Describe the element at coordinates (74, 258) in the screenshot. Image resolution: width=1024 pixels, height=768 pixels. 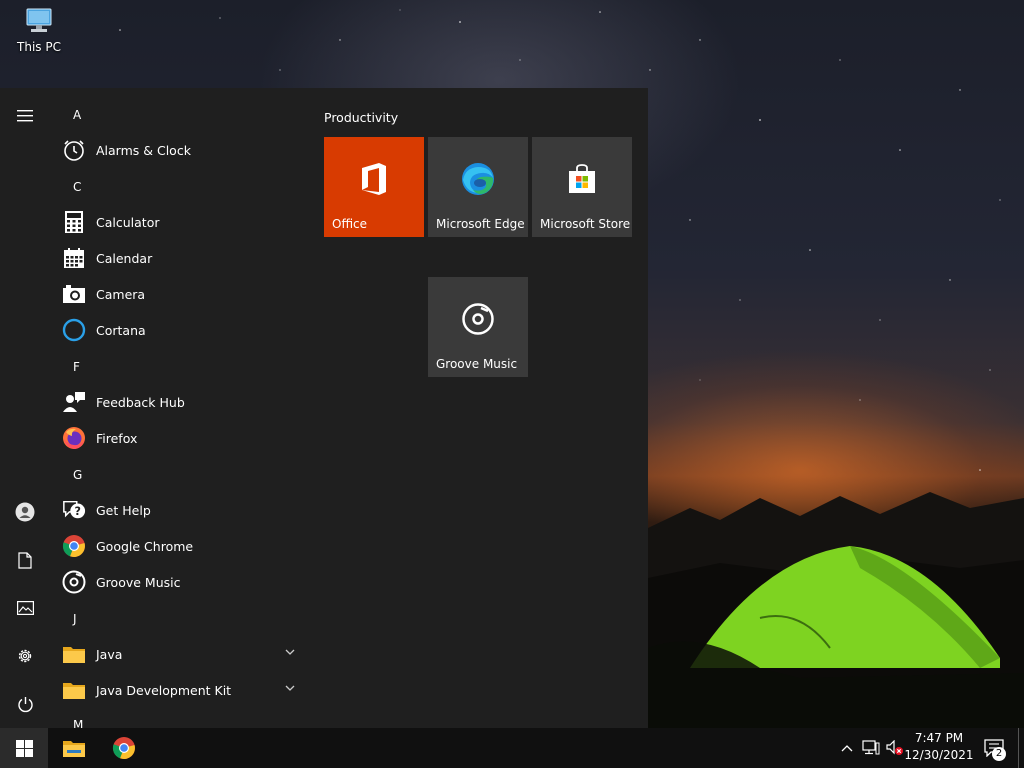
I see `calendar-icon` at that location.